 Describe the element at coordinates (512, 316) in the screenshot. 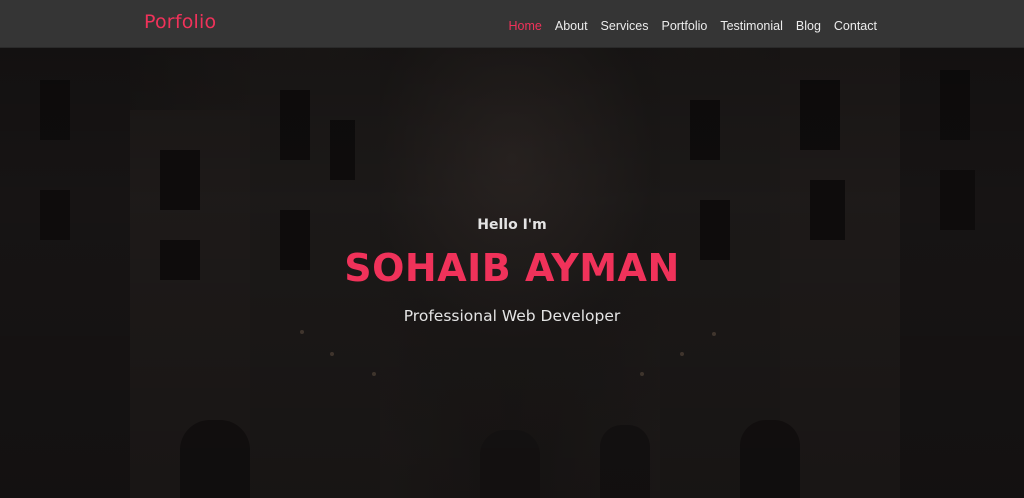

I see `hero-tagline: Professional Web Developer` at that location.